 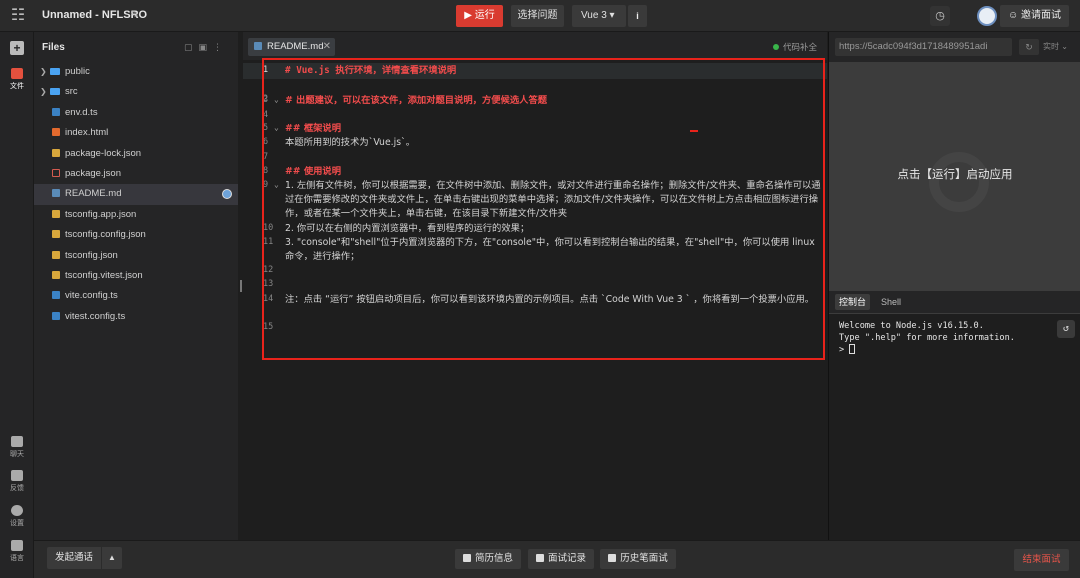 What do you see at coordinates (136, 113) in the screenshot?
I see `tree-item-env-d-ts: env.d.ts` at bounding box center [136, 113].